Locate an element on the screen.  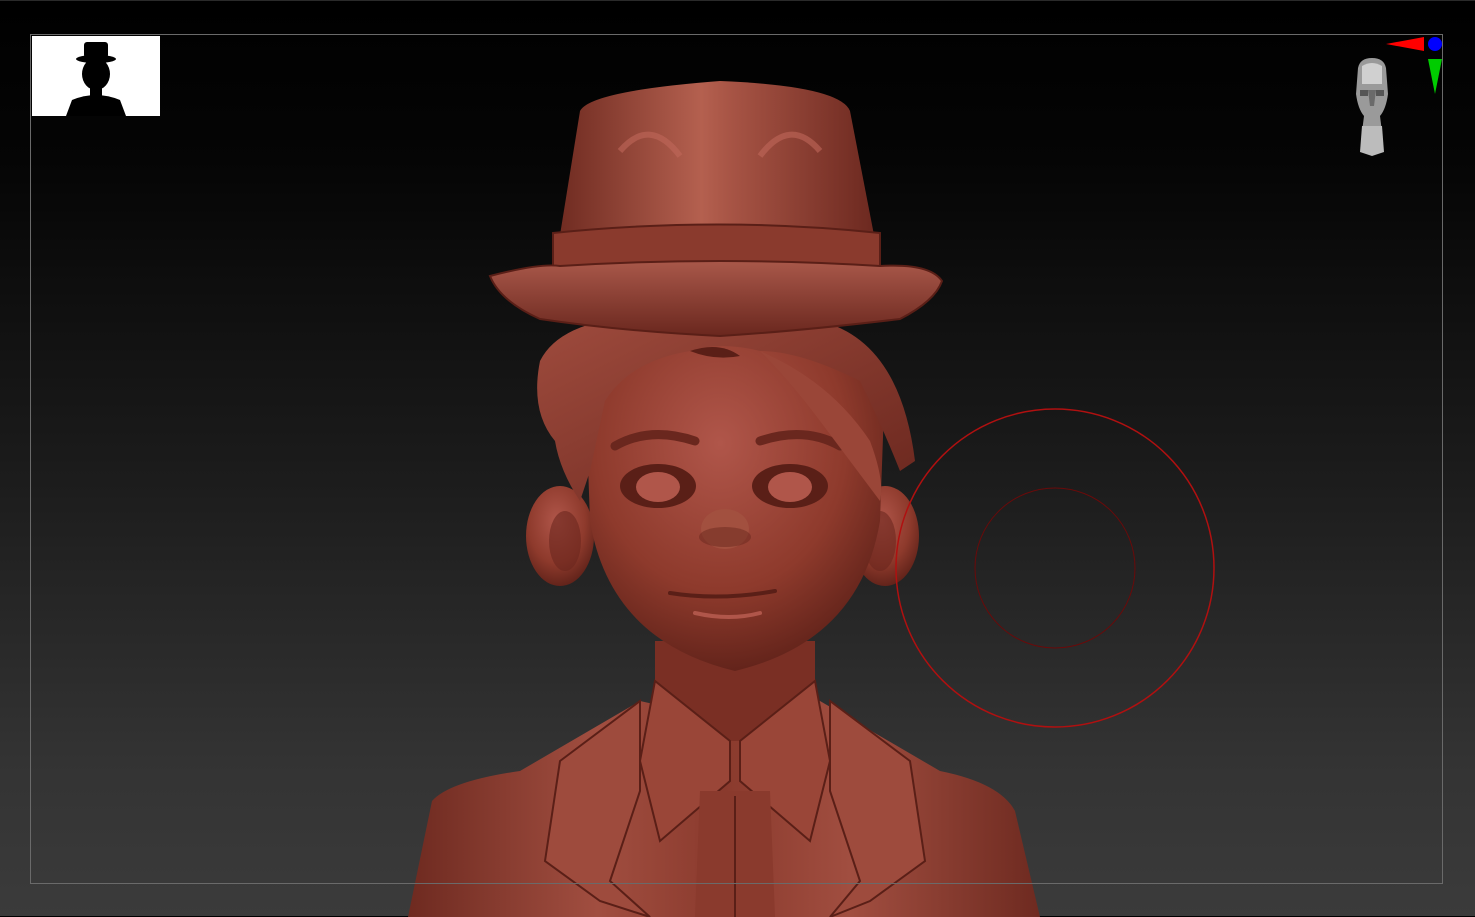
axis-x-arrow is located at coordinates (1405, 44).